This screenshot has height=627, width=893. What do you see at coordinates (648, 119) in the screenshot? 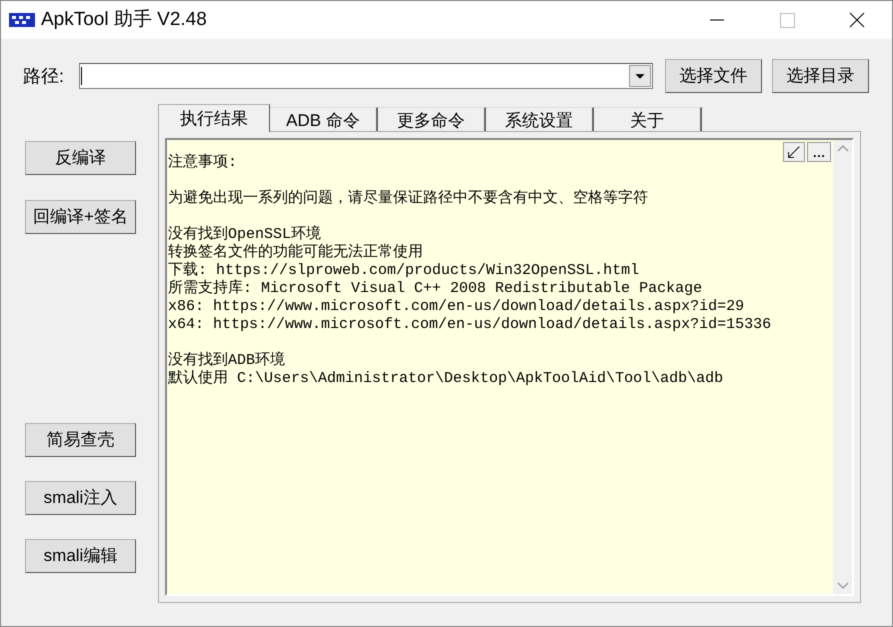
I see `tab: 关于` at bounding box center [648, 119].